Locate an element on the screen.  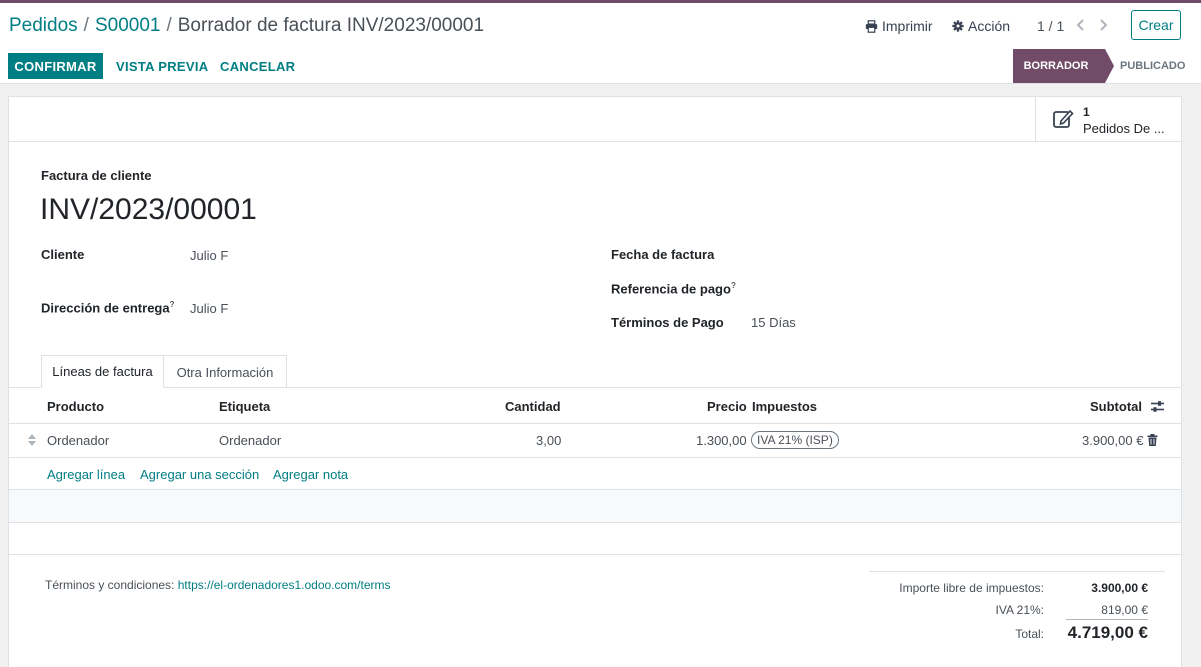
breadcrumb-order: S00001 is located at coordinates (128, 25).